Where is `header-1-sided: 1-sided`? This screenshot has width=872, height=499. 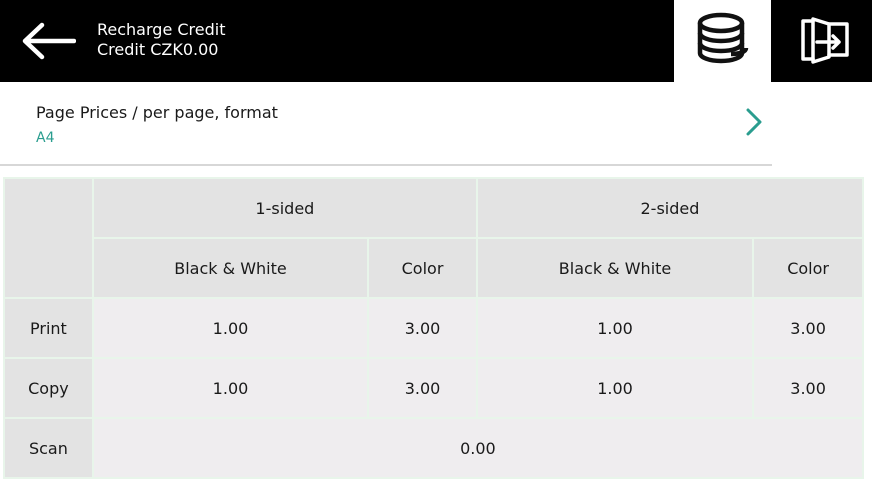 header-1-sided: 1-sided is located at coordinates (284, 208).